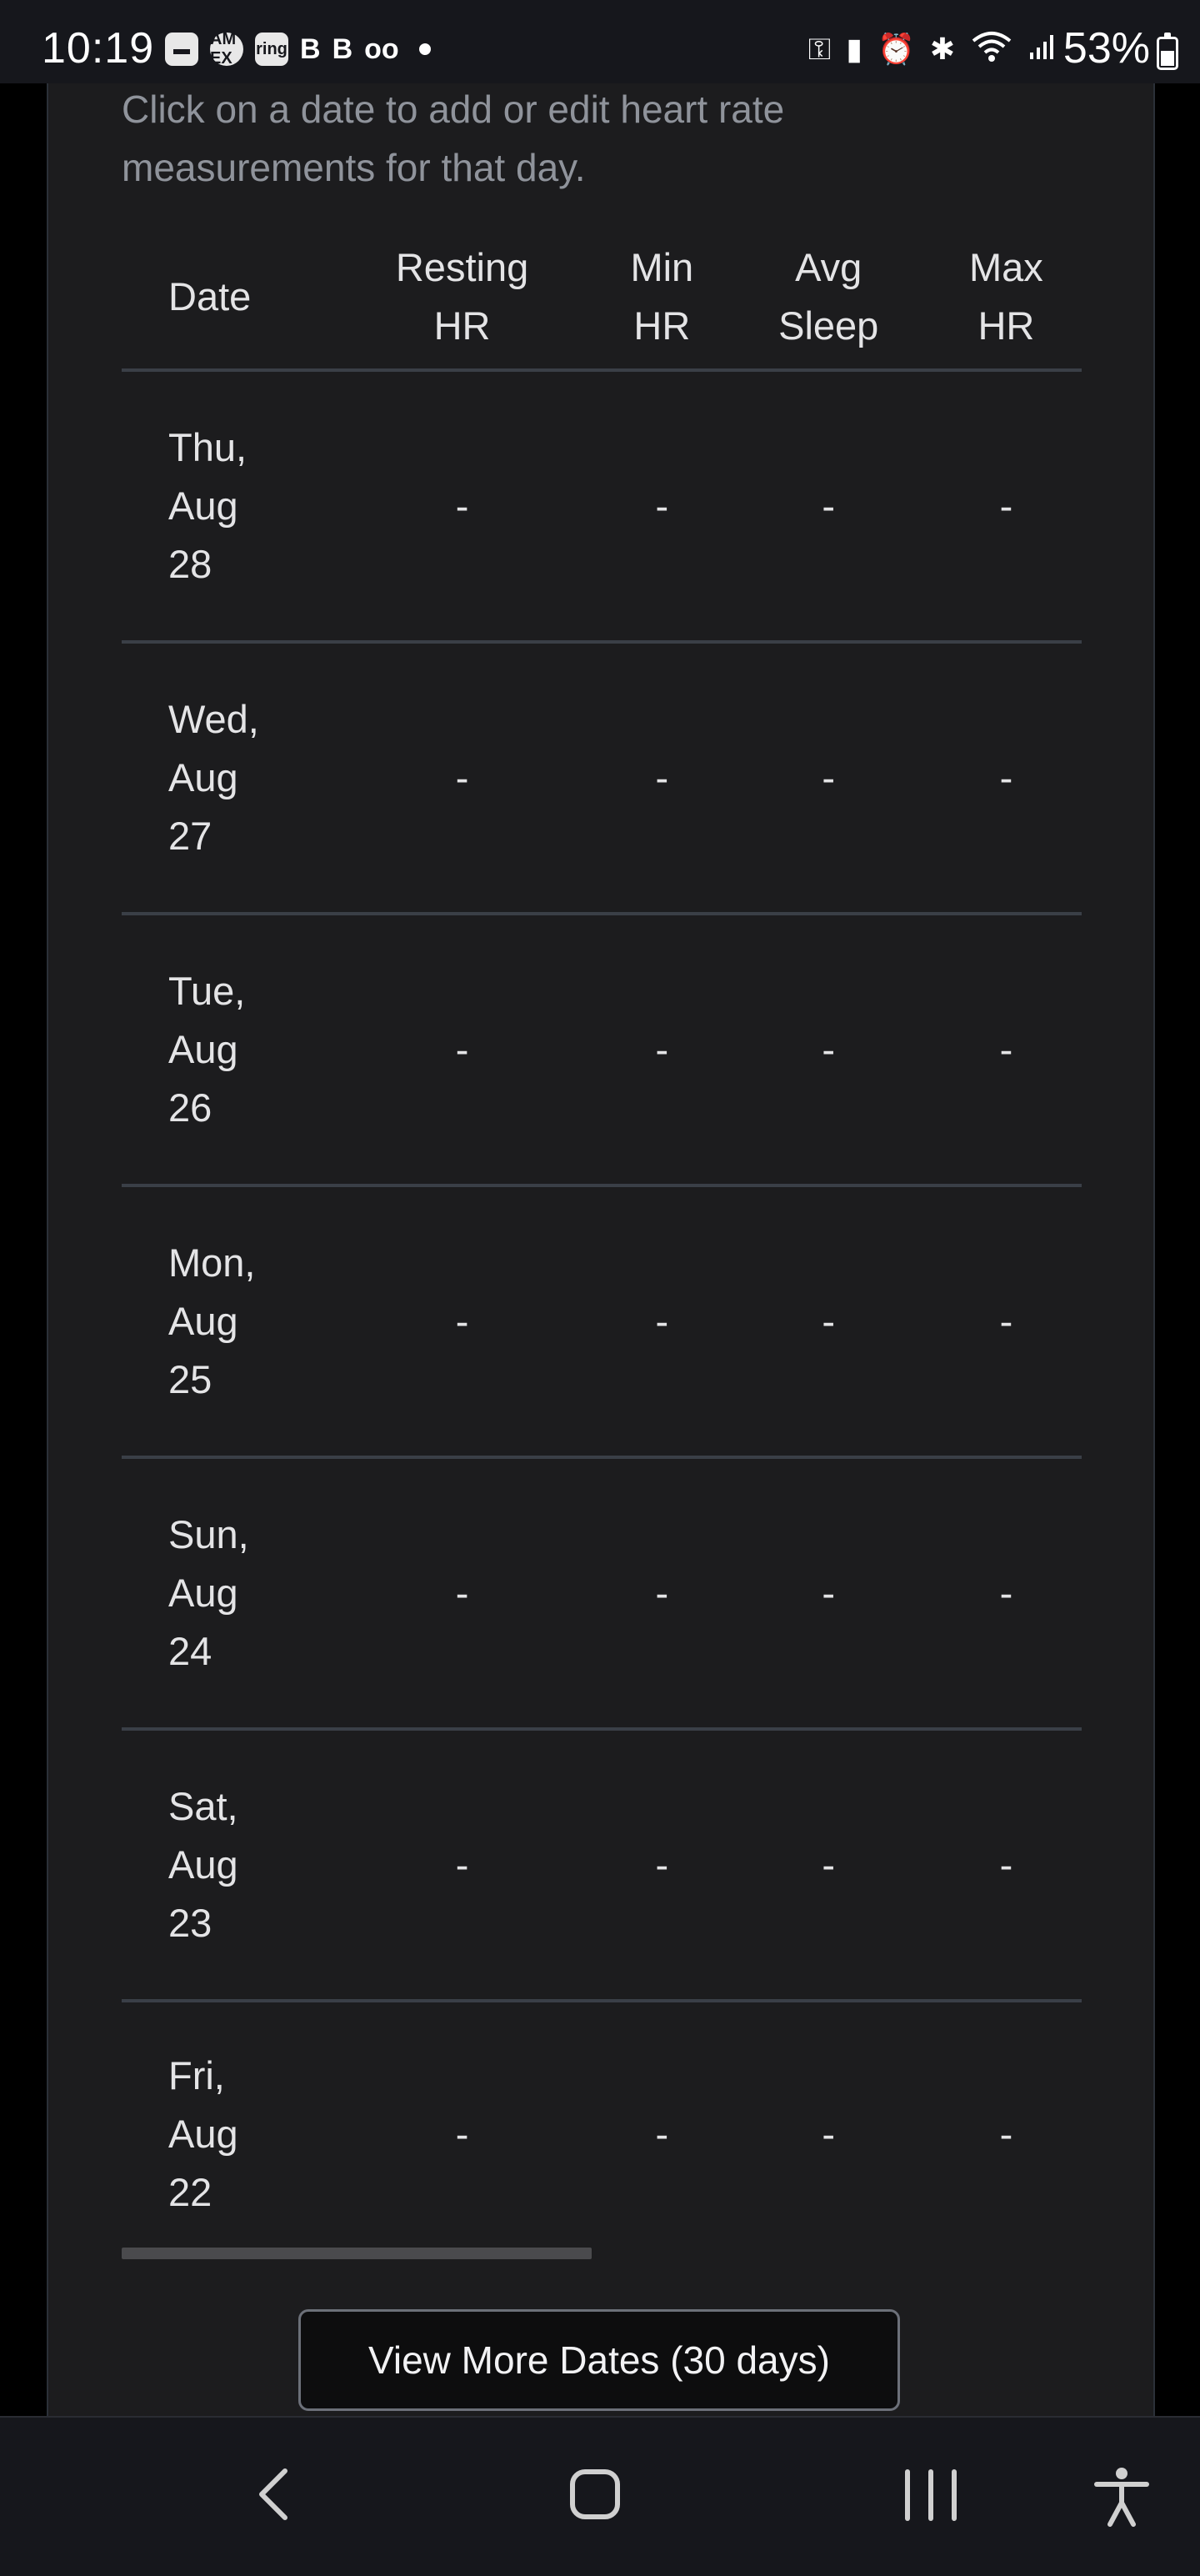 This screenshot has height=2576, width=1200. I want to click on header-date: Date, so click(224, 298).